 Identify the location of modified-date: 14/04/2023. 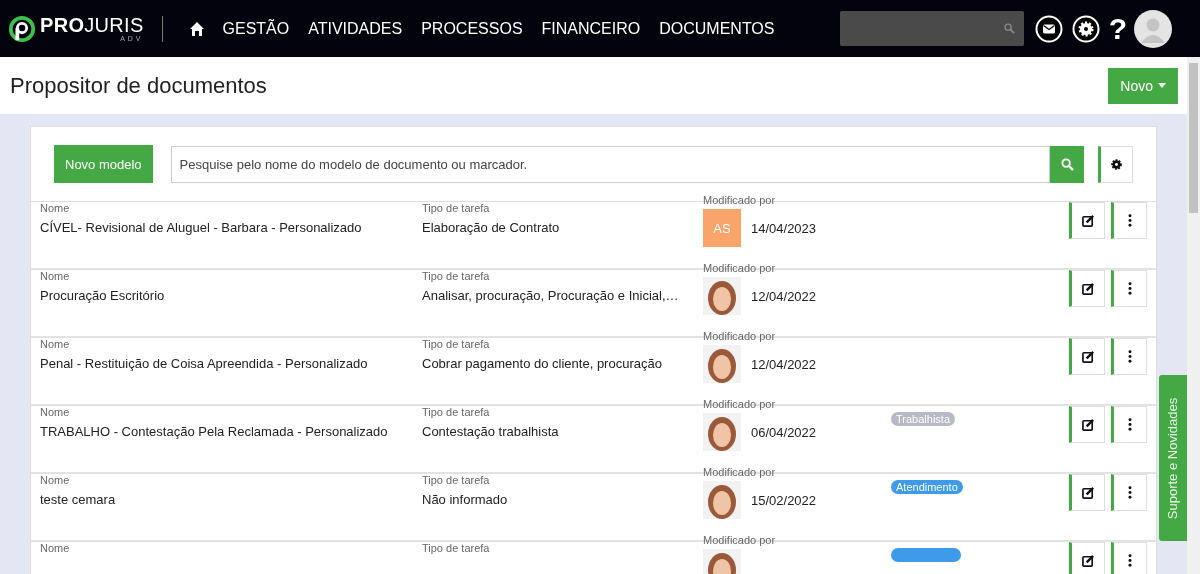
(784, 228).